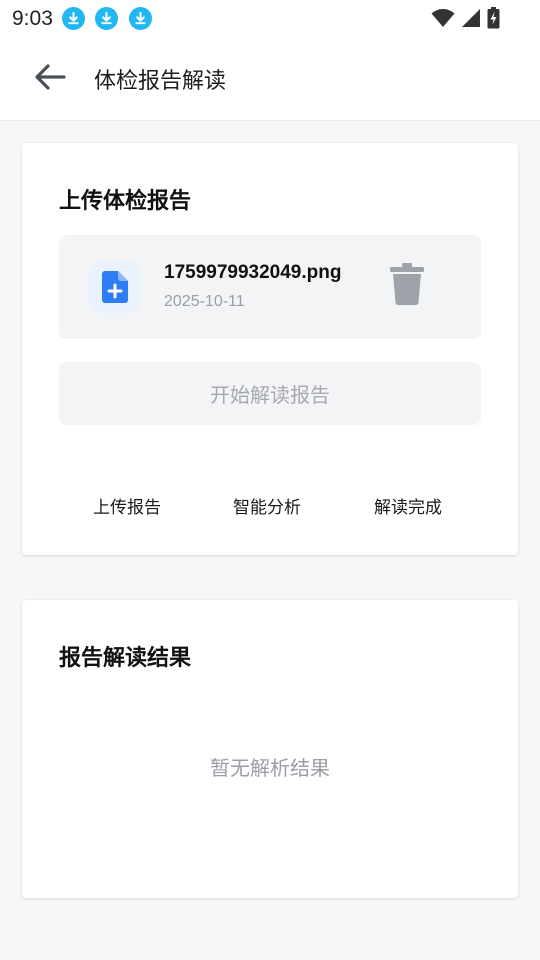 This screenshot has height=960, width=540. I want to click on battery-charging-icon, so click(493, 18).